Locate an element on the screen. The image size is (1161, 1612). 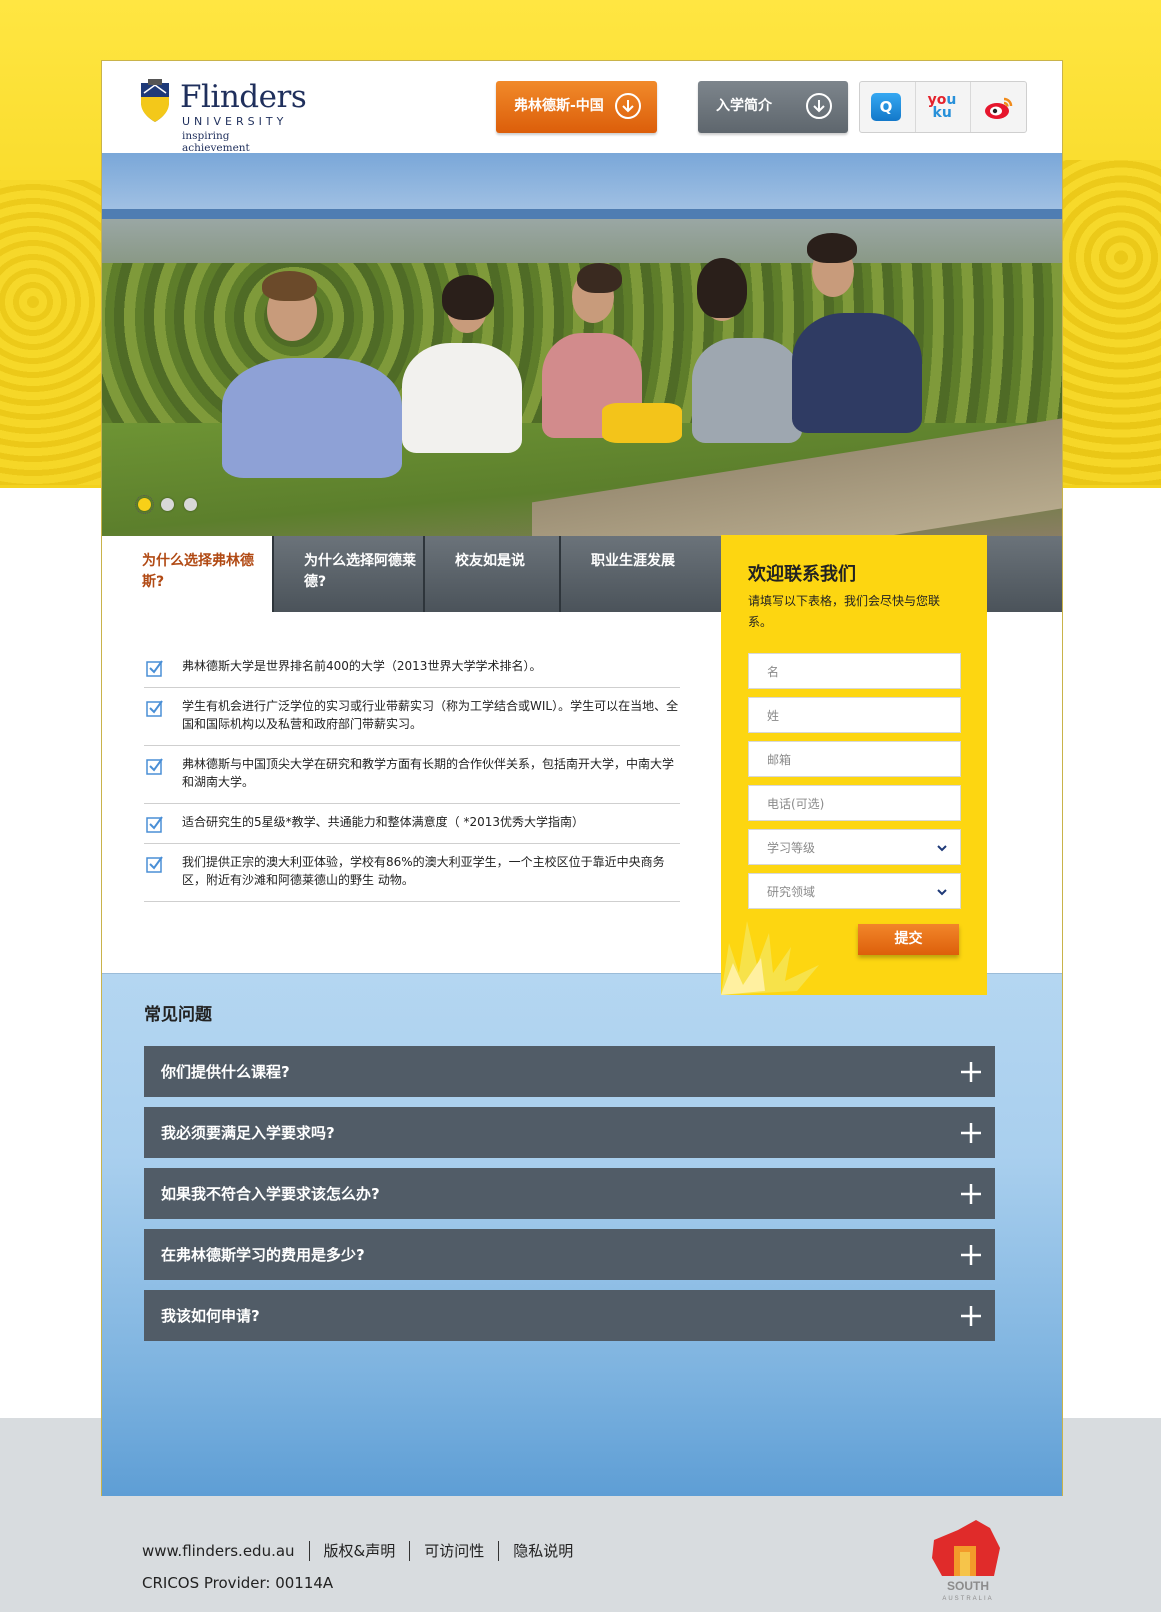
faq-question: 我必须要满足入学要求吗? is located at coordinates (248, 1133).